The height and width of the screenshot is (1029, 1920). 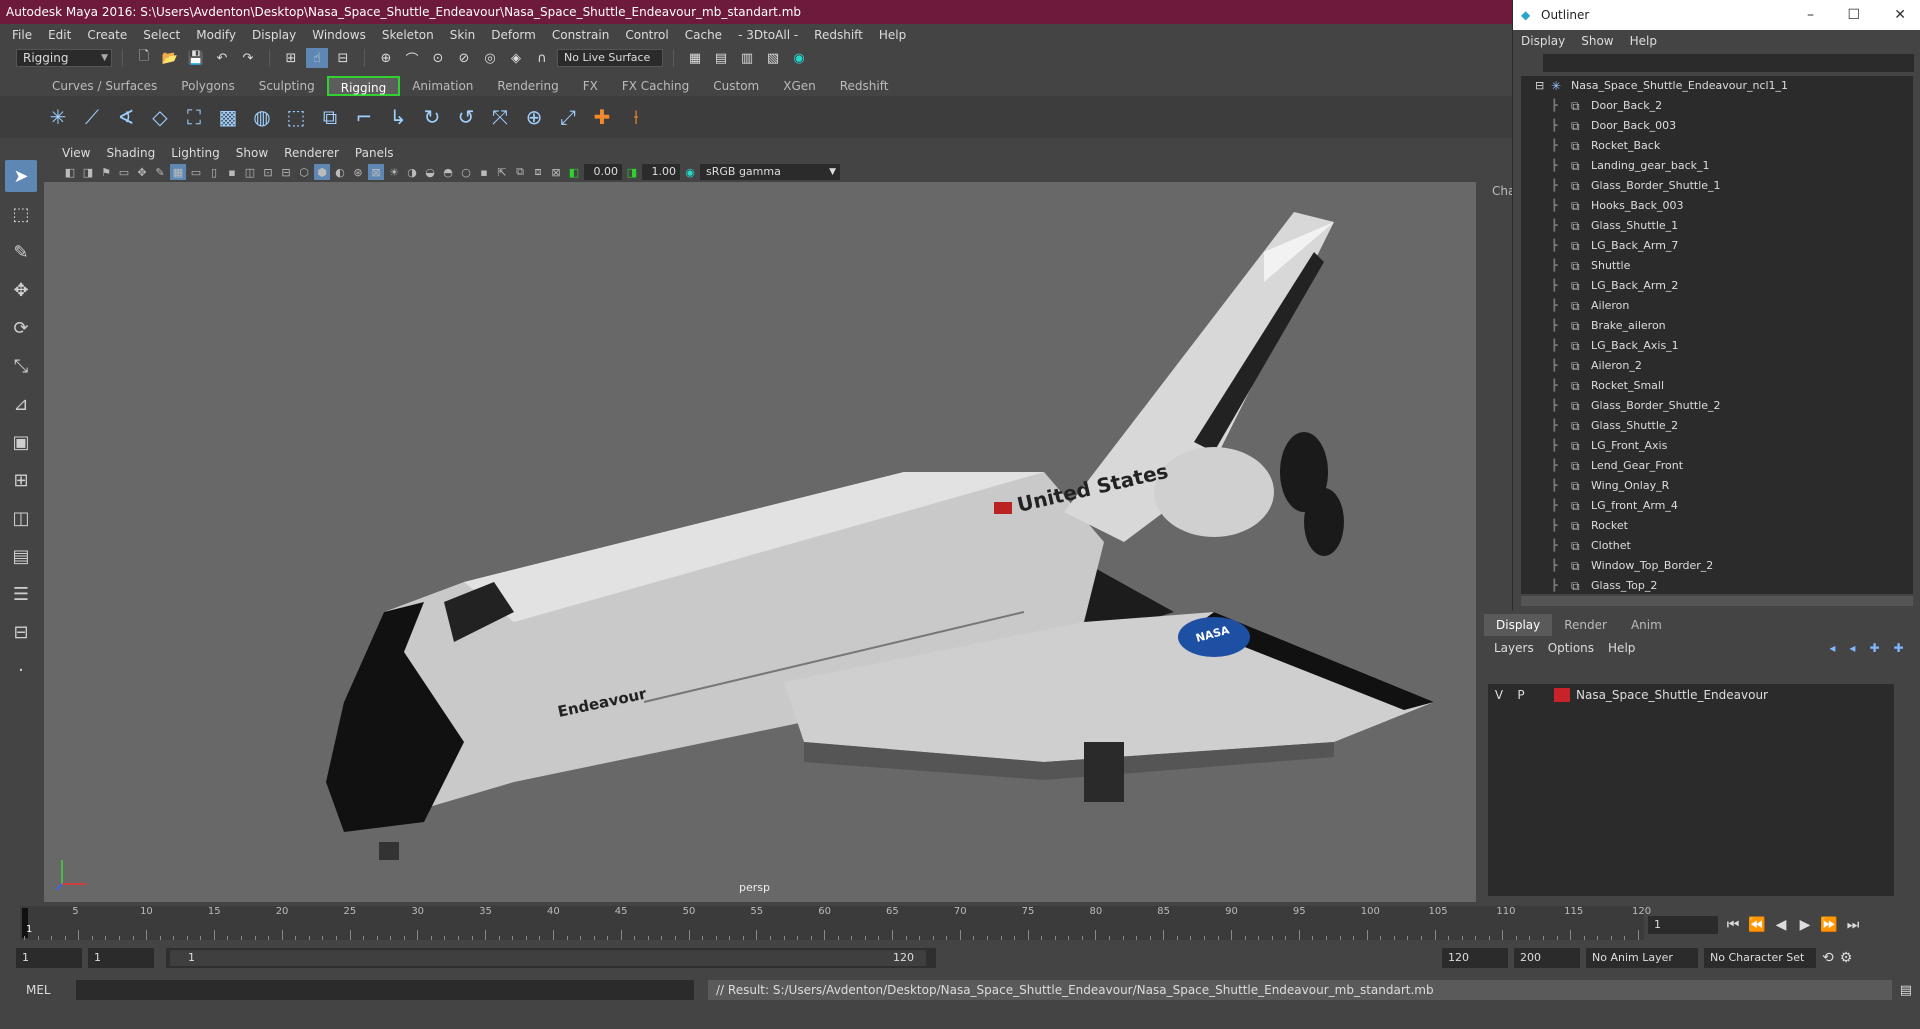 I want to click on new-scene-icon: 🗋, so click(x=144, y=58).